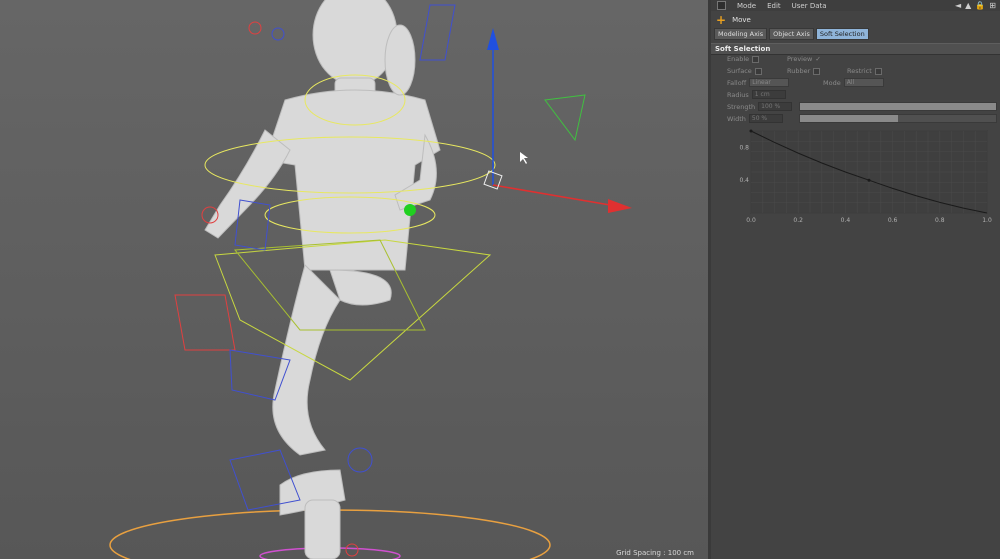  Describe the element at coordinates (738, 59) in the screenshot. I see `enable-label: Enable` at that location.